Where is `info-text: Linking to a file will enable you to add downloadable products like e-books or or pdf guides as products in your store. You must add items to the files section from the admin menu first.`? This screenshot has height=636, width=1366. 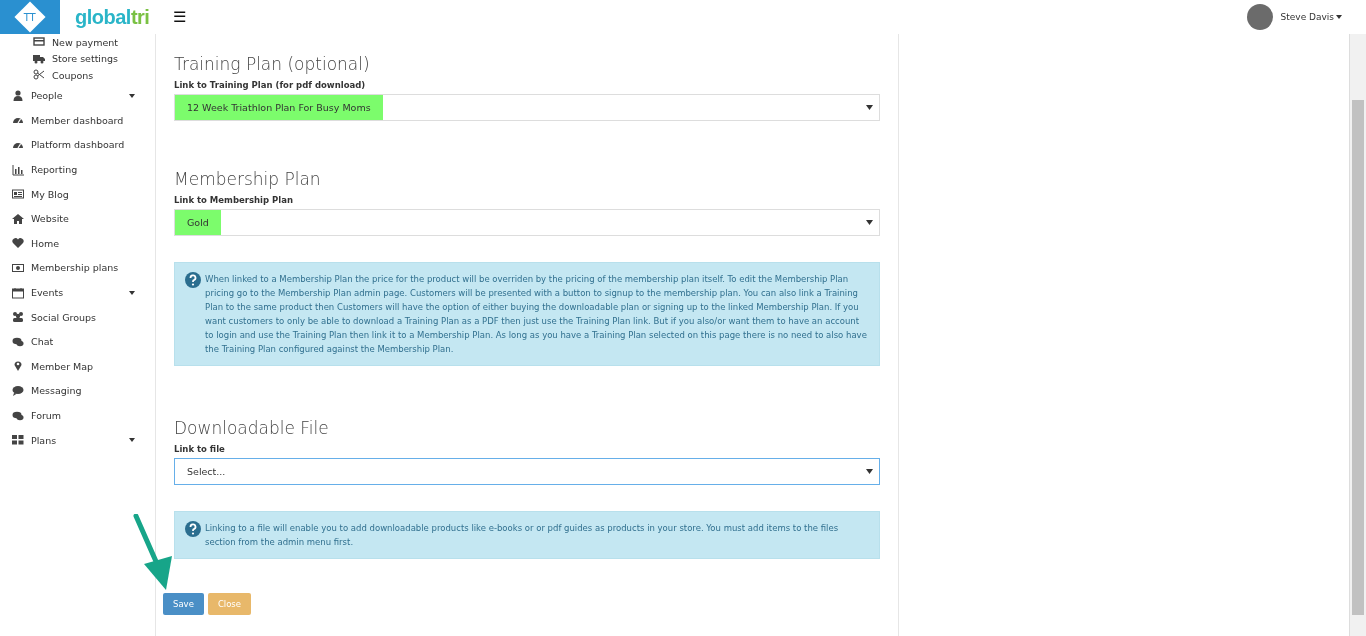 info-text: Linking to a file will enable you to add downloadable products like e-books or or pdf guides as products in your store. You must add items to the files section from the admin menu first. is located at coordinates (522, 535).